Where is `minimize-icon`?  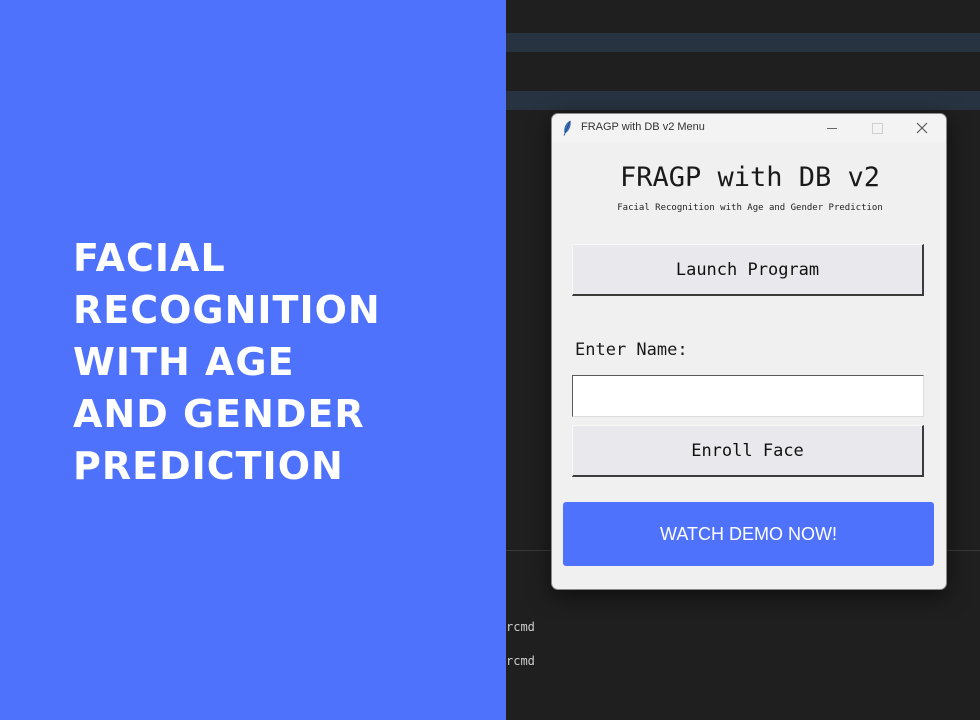 minimize-icon is located at coordinates (832, 128).